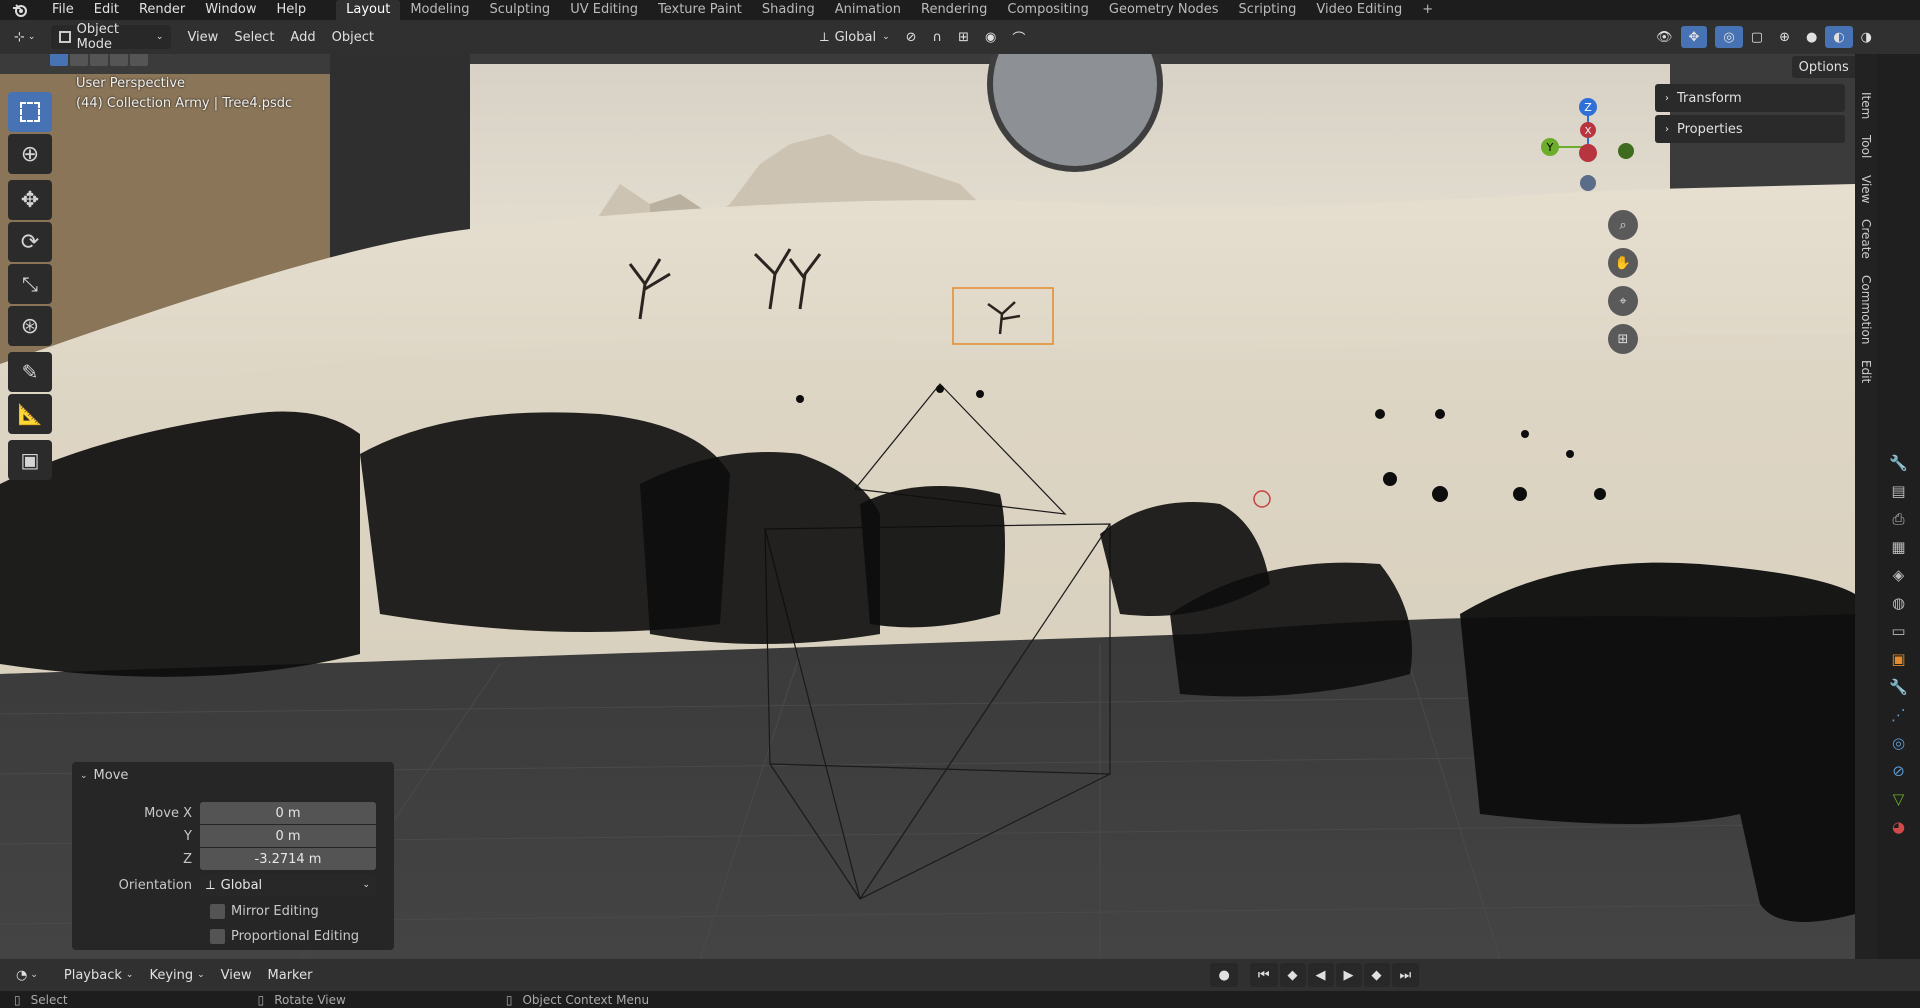  What do you see at coordinates (990, 37) in the screenshot?
I see `proportional-edit-button: ◉` at bounding box center [990, 37].